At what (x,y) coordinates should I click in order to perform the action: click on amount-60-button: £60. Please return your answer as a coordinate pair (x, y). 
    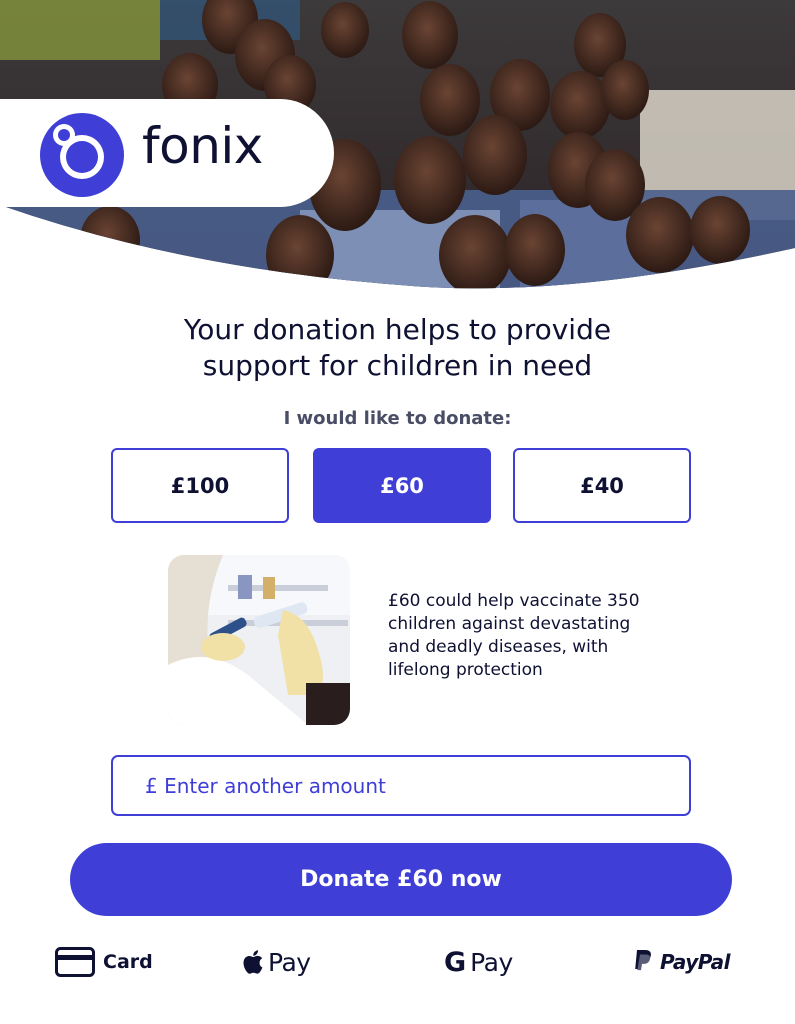
    Looking at the image, I should click on (402, 485).